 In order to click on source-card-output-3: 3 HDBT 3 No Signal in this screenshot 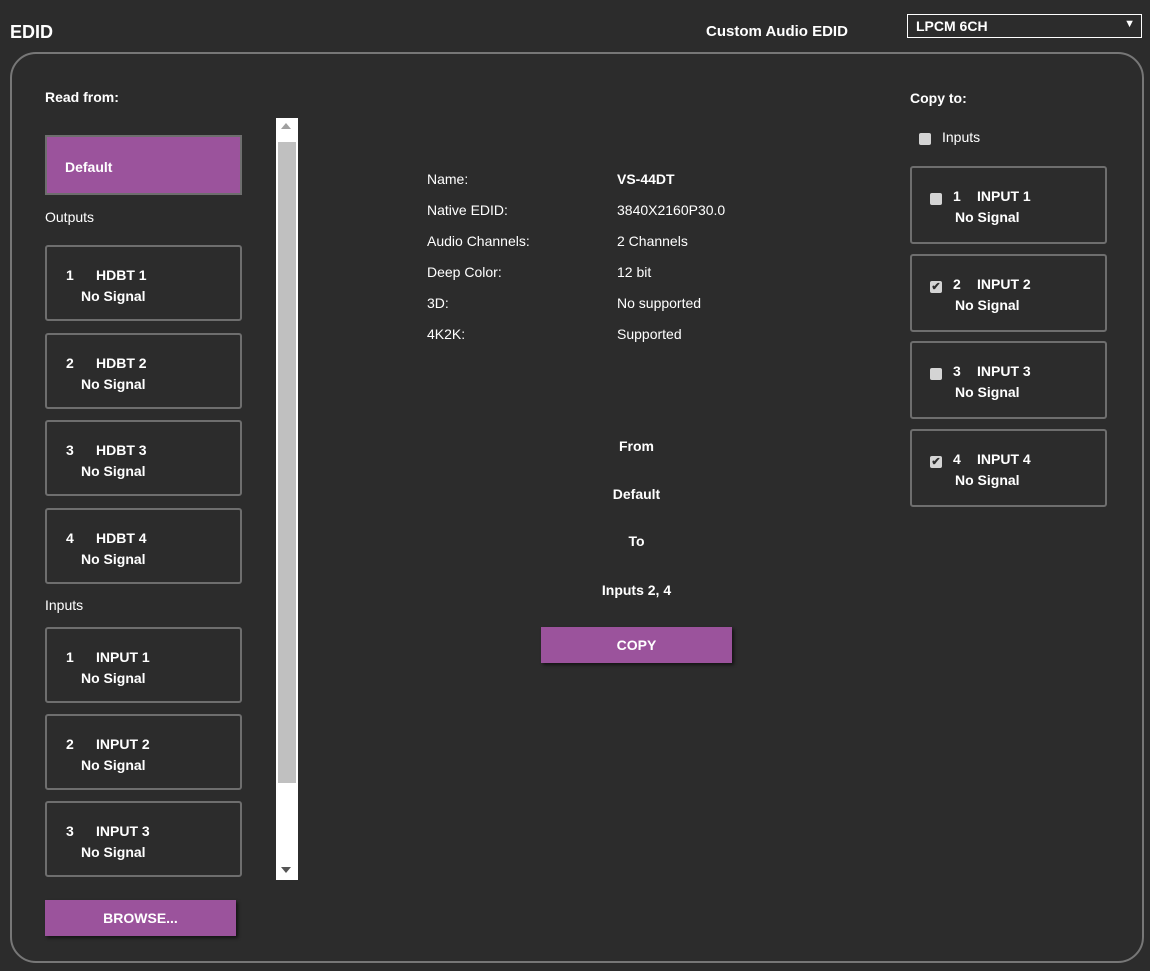, I will do `click(143, 458)`.